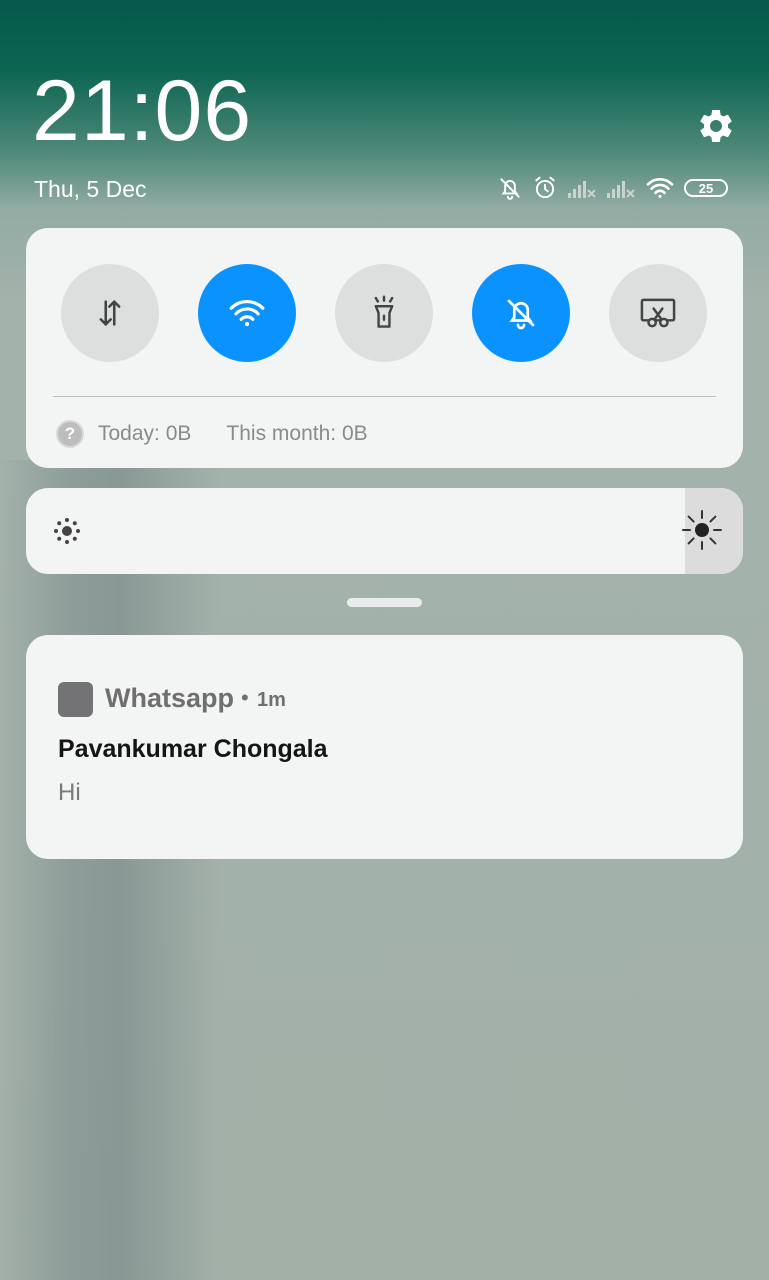  I want to click on toggle-mobile-data, so click(110, 313).